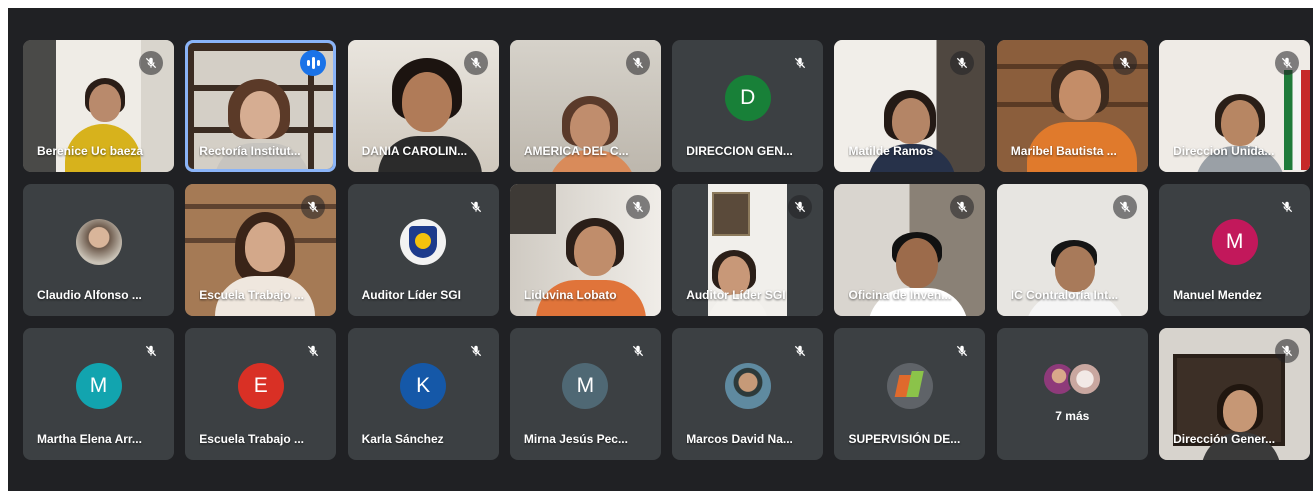  I want to click on participant-avatar-initial: D, so click(747, 98).